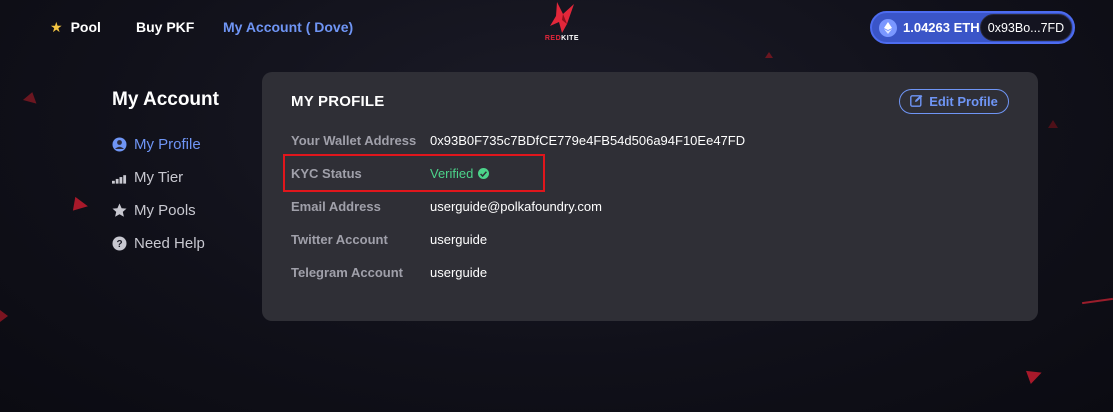  What do you see at coordinates (941, 27) in the screenshot?
I see `eth-balance: 1.04263 ETH` at bounding box center [941, 27].